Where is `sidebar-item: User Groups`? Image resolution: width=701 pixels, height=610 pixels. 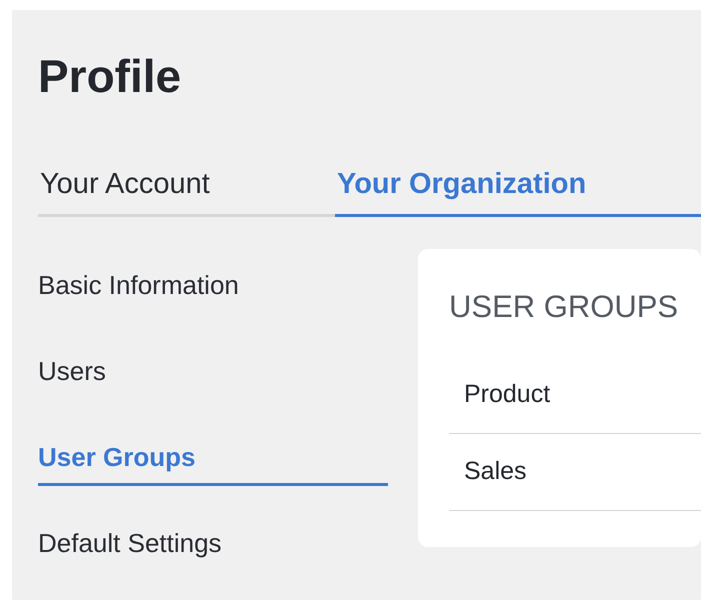
sidebar-item: User Groups is located at coordinates (213, 462).